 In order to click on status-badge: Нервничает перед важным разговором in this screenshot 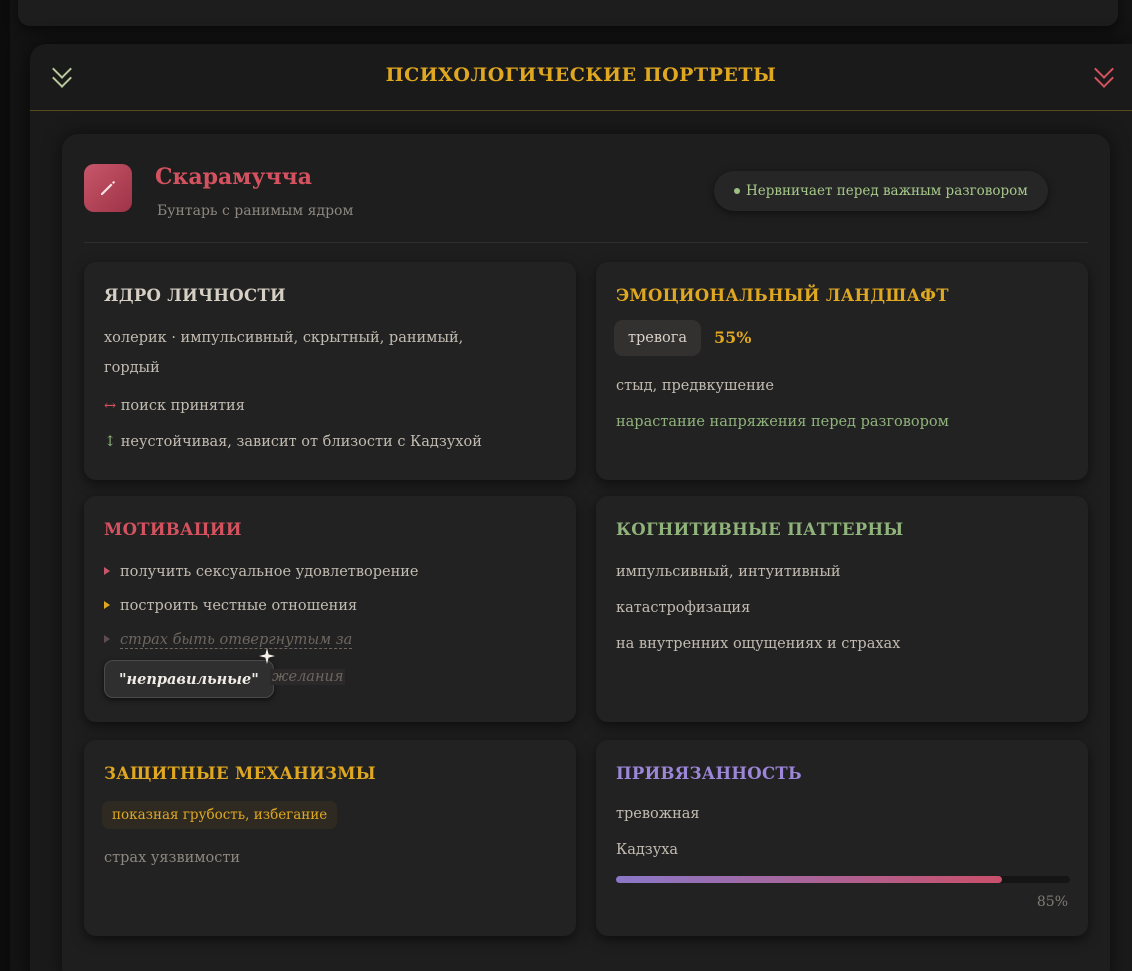, I will do `click(881, 191)`.